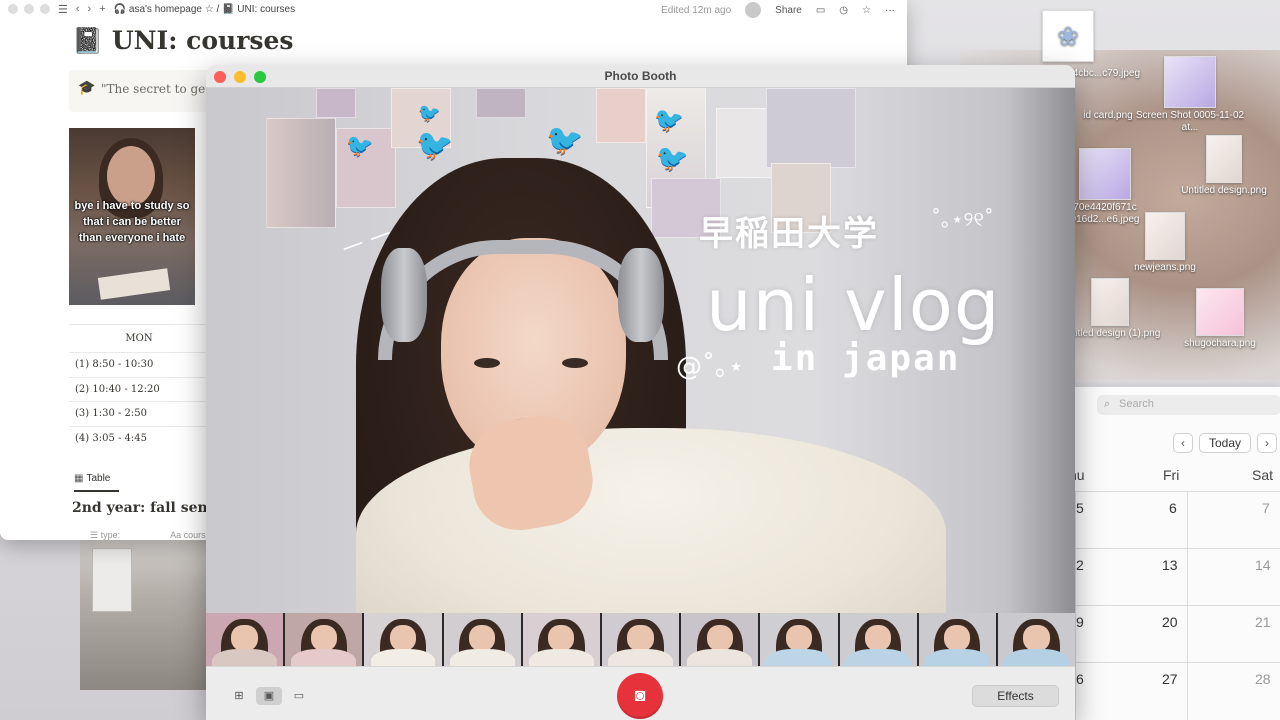 This screenshot has height=720, width=1280. What do you see at coordinates (139, 413) in the screenshot?
I see `table-row: (3) 1:30 - 2:50` at bounding box center [139, 413].